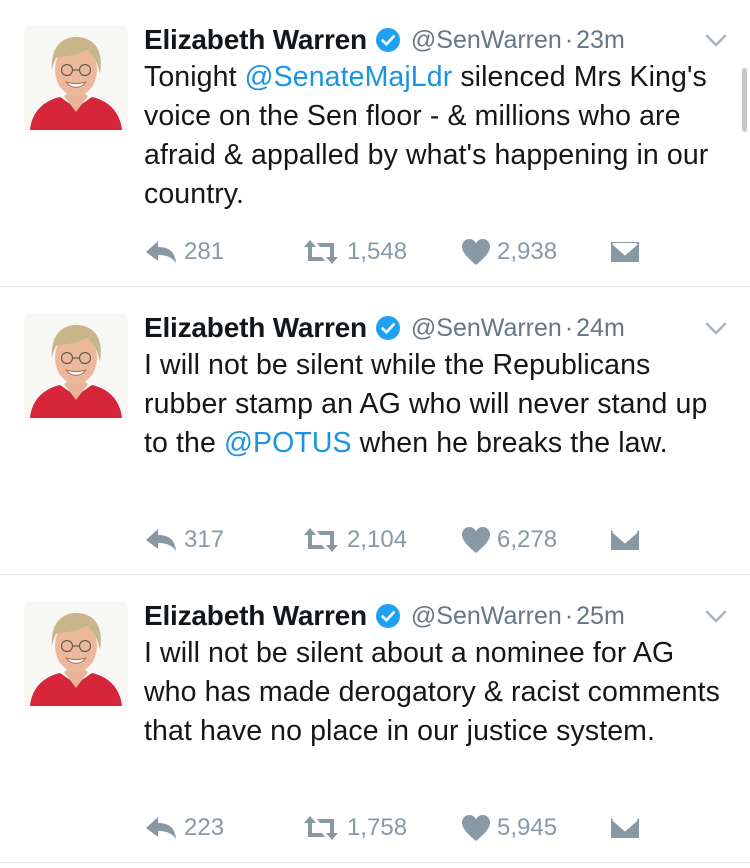 This screenshot has width=750, height=868. Describe the element at coordinates (349, 77) in the screenshot. I see `mention-link: @SenateMajLdr` at that location.